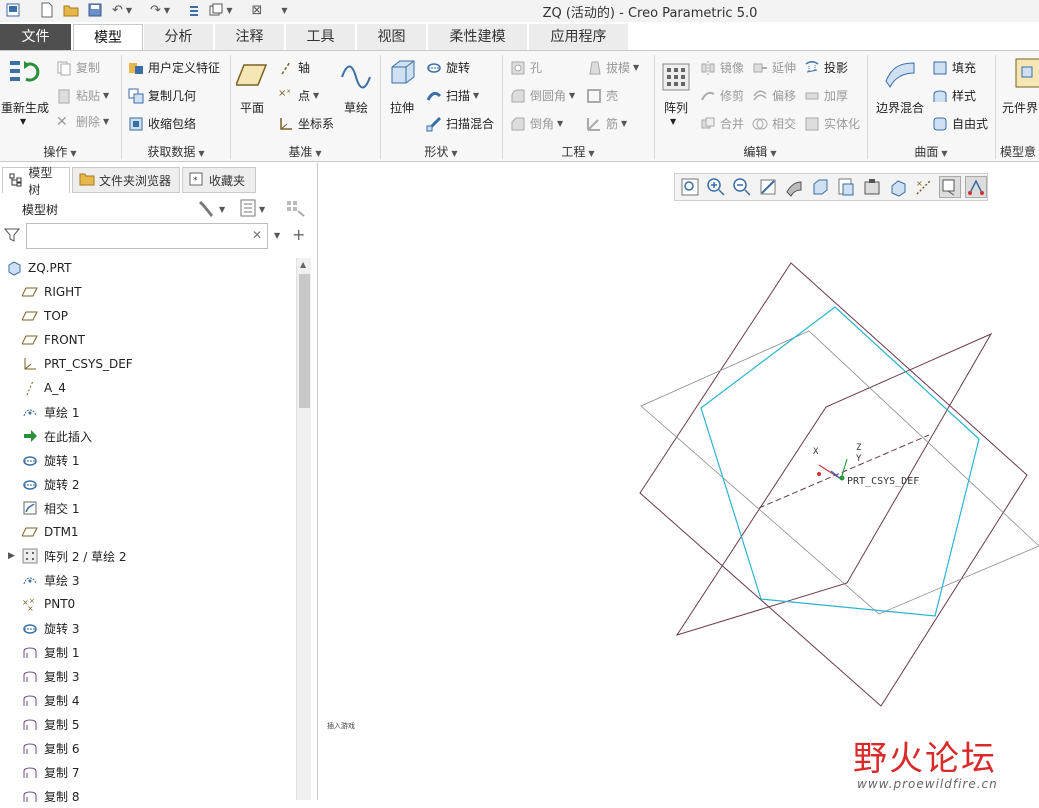 The width and height of the screenshot is (1039, 808). I want to click on component-interface-icon, so click(1026, 73).